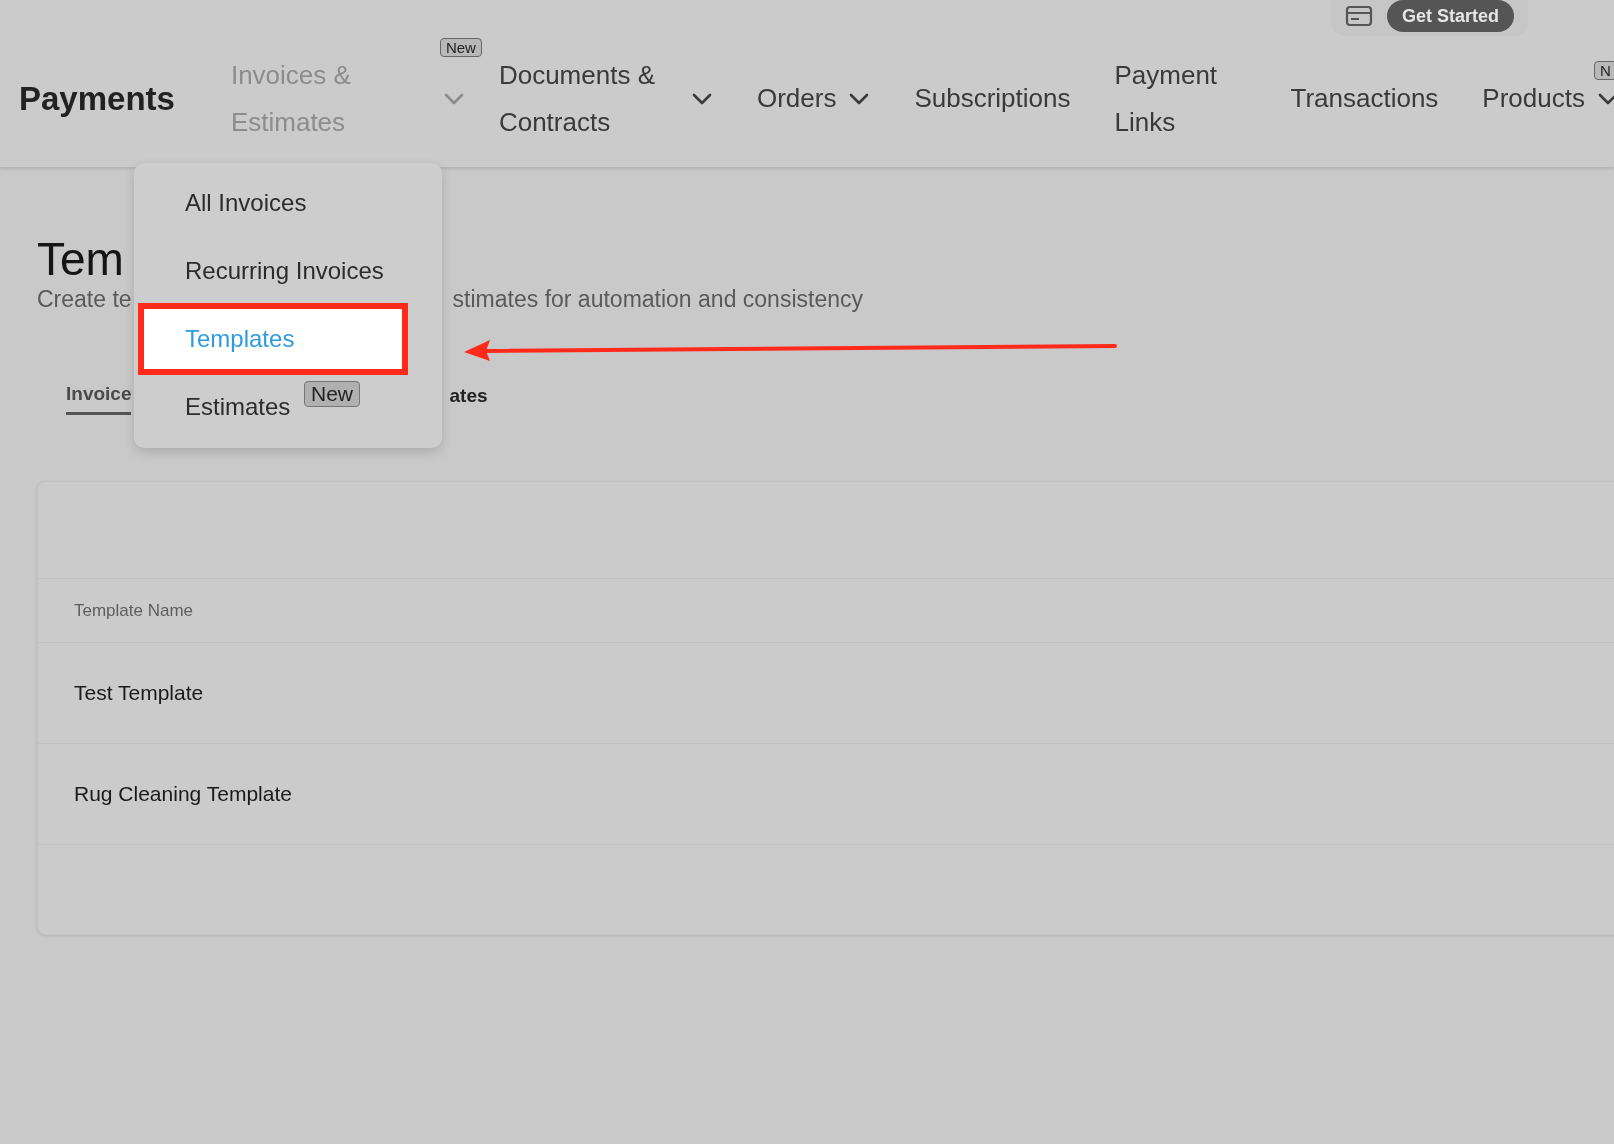 This screenshot has width=1614, height=1144. What do you see at coordinates (139, 693) in the screenshot?
I see `table-cell-text: Test Template` at bounding box center [139, 693].